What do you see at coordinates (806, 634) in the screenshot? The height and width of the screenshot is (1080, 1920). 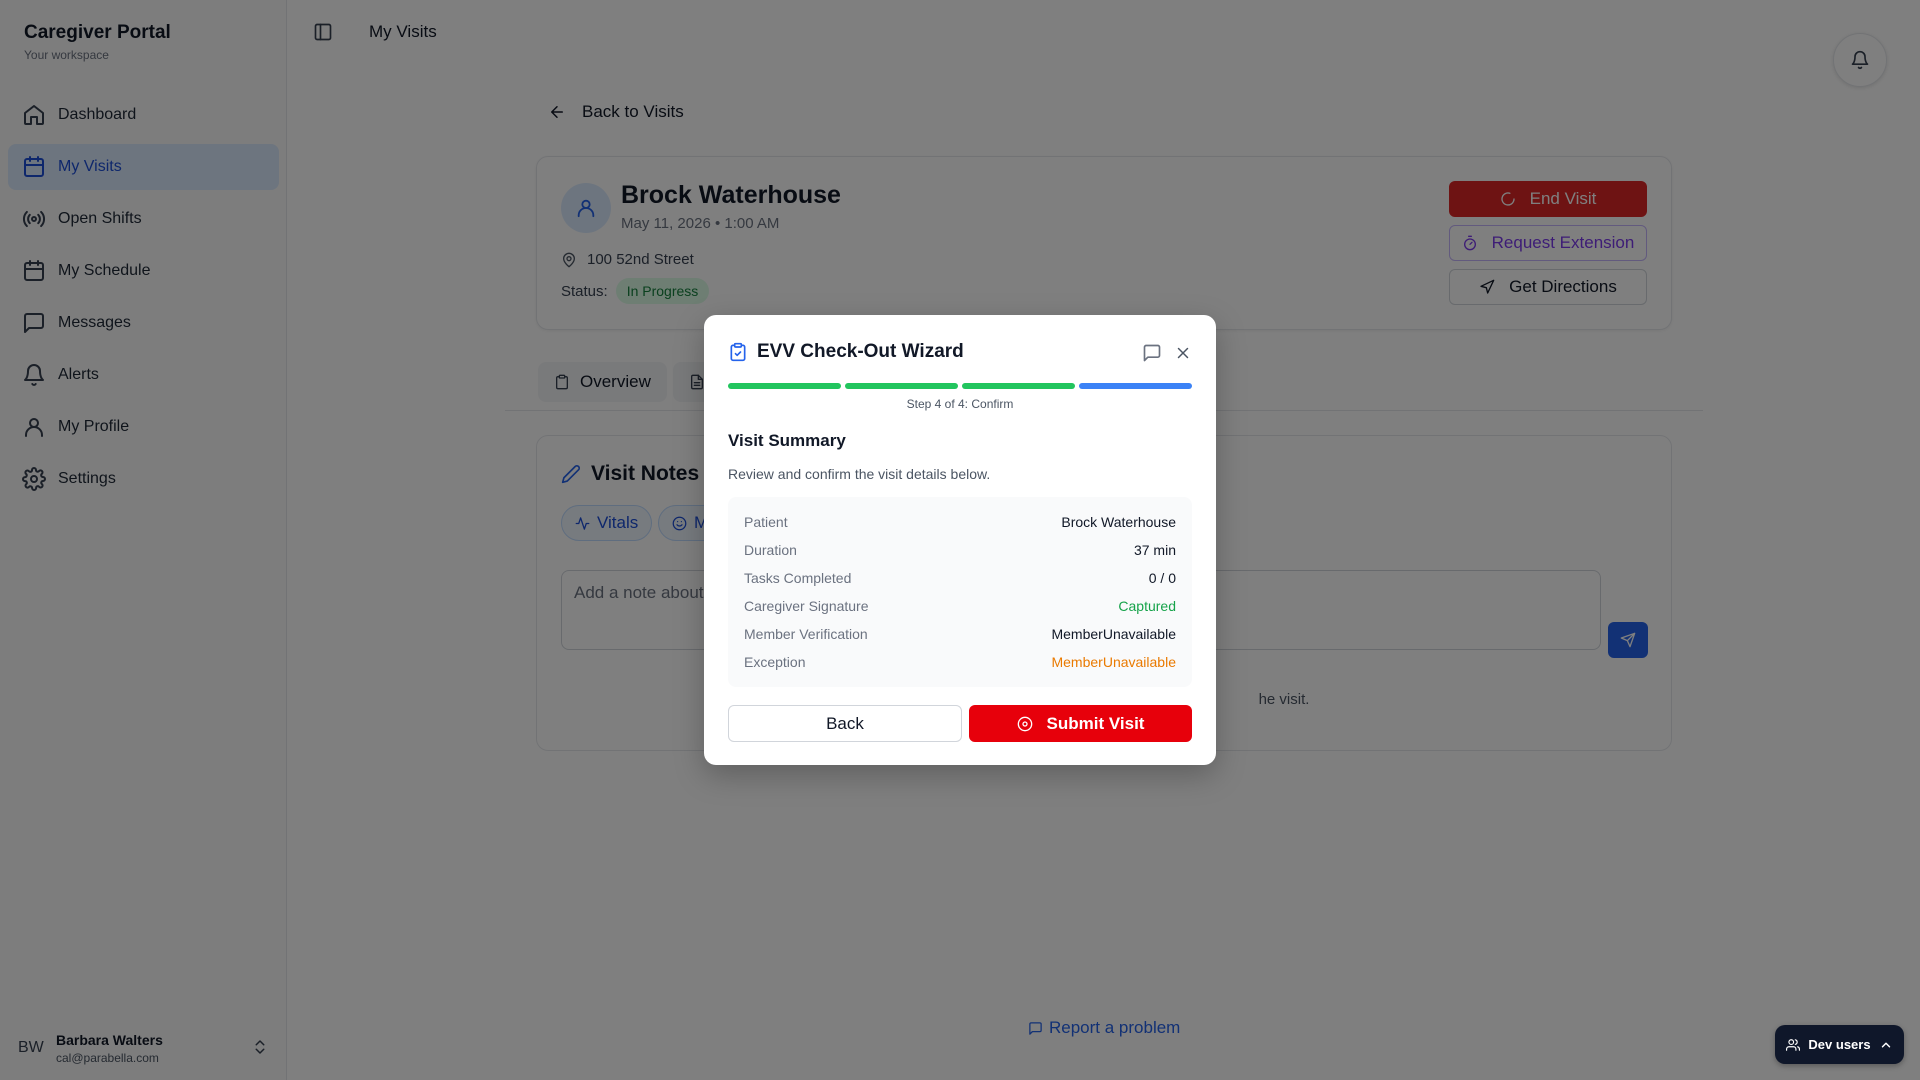 I see `summary-label: Member Verification` at bounding box center [806, 634].